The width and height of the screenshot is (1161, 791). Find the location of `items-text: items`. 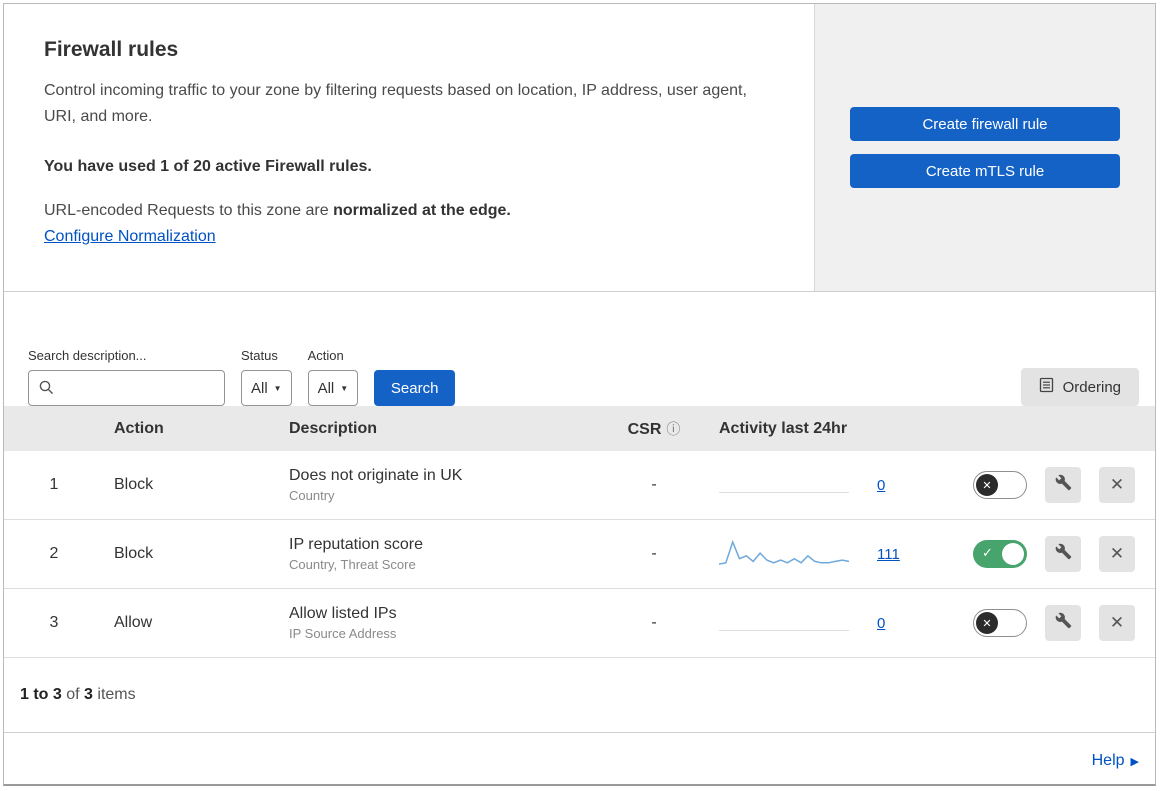

items-text: items is located at coordinates (114, 694).